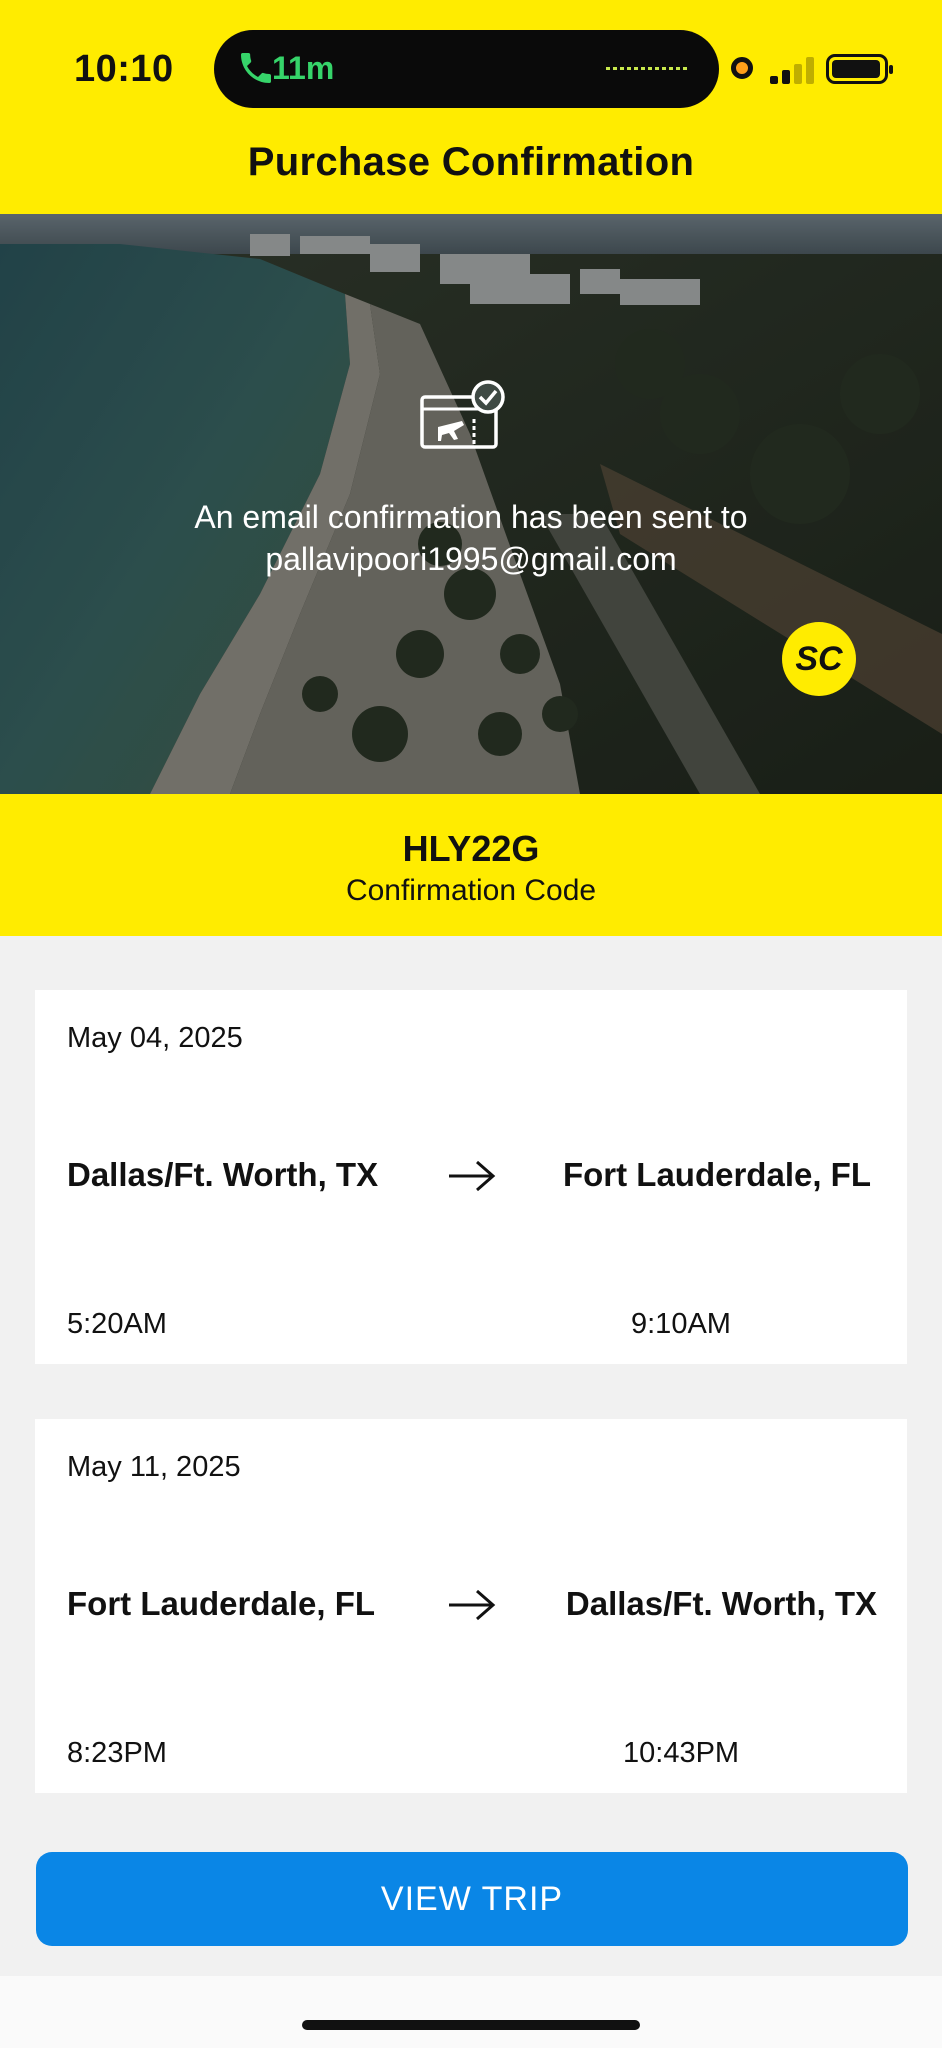  I want to click on flight-date: May 11, 2025, so click(154, 1467).